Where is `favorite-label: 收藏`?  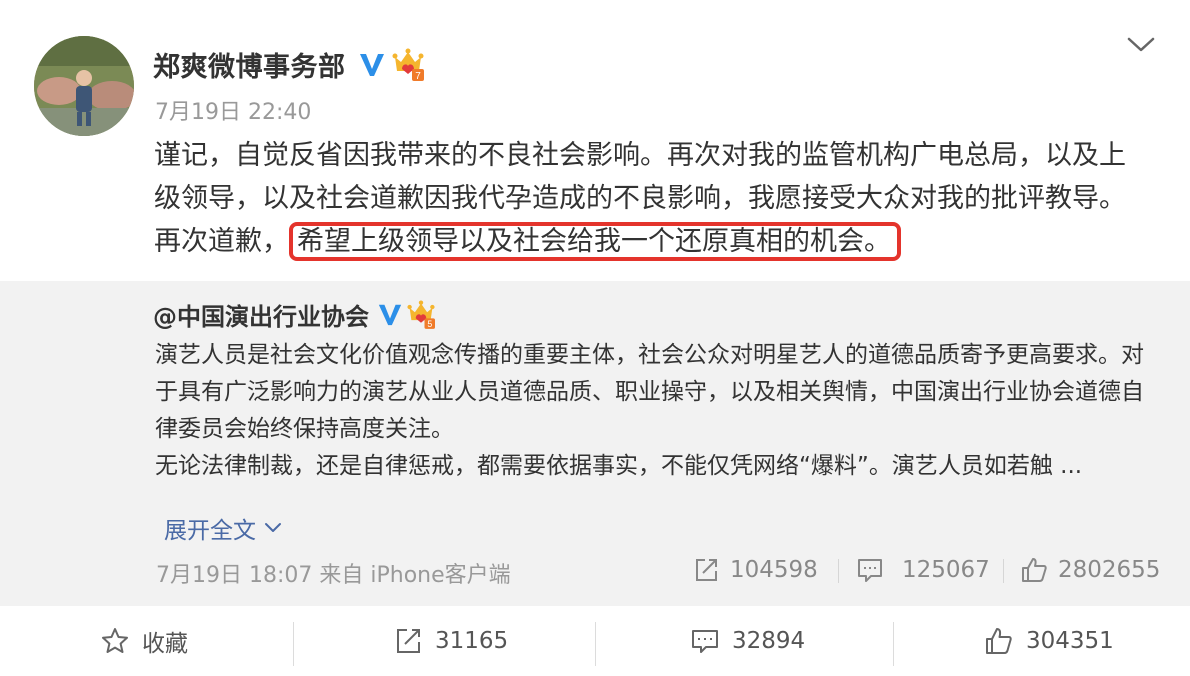 favorite-label: 收藏 is located at coordinates (165, 644).